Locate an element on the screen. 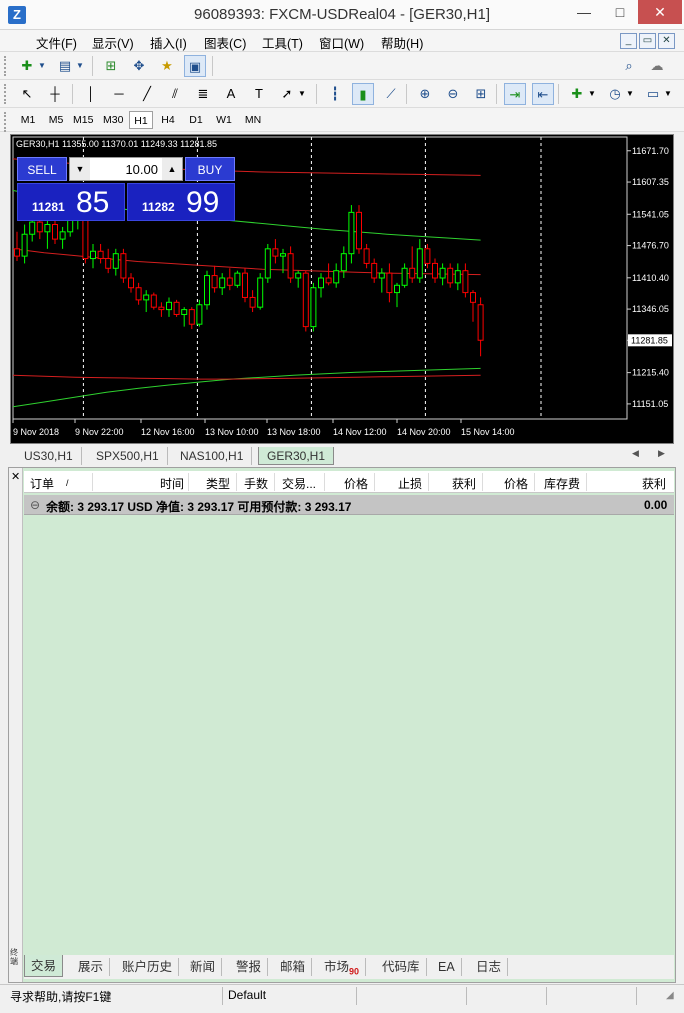 Image resolution: width=684 pixels, height=1013 pixels. chart-tab-ger30: GER30,H1 is located at coordinates (296, 456).